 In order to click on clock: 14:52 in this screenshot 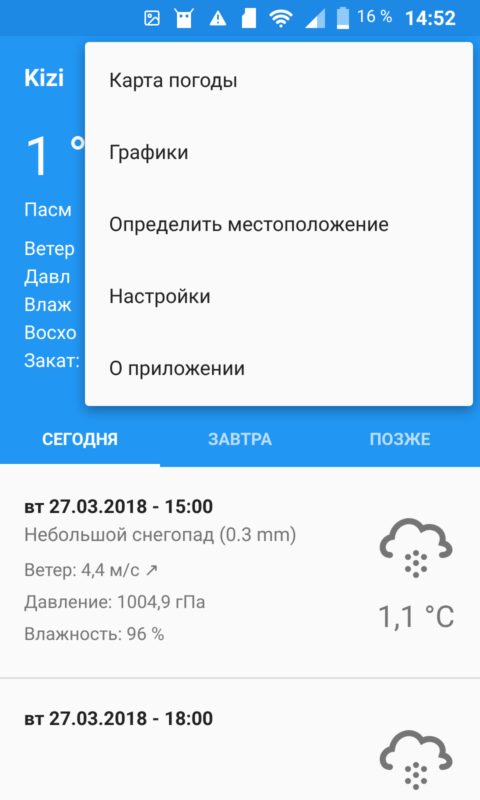, I will do `click(430, 18)`.